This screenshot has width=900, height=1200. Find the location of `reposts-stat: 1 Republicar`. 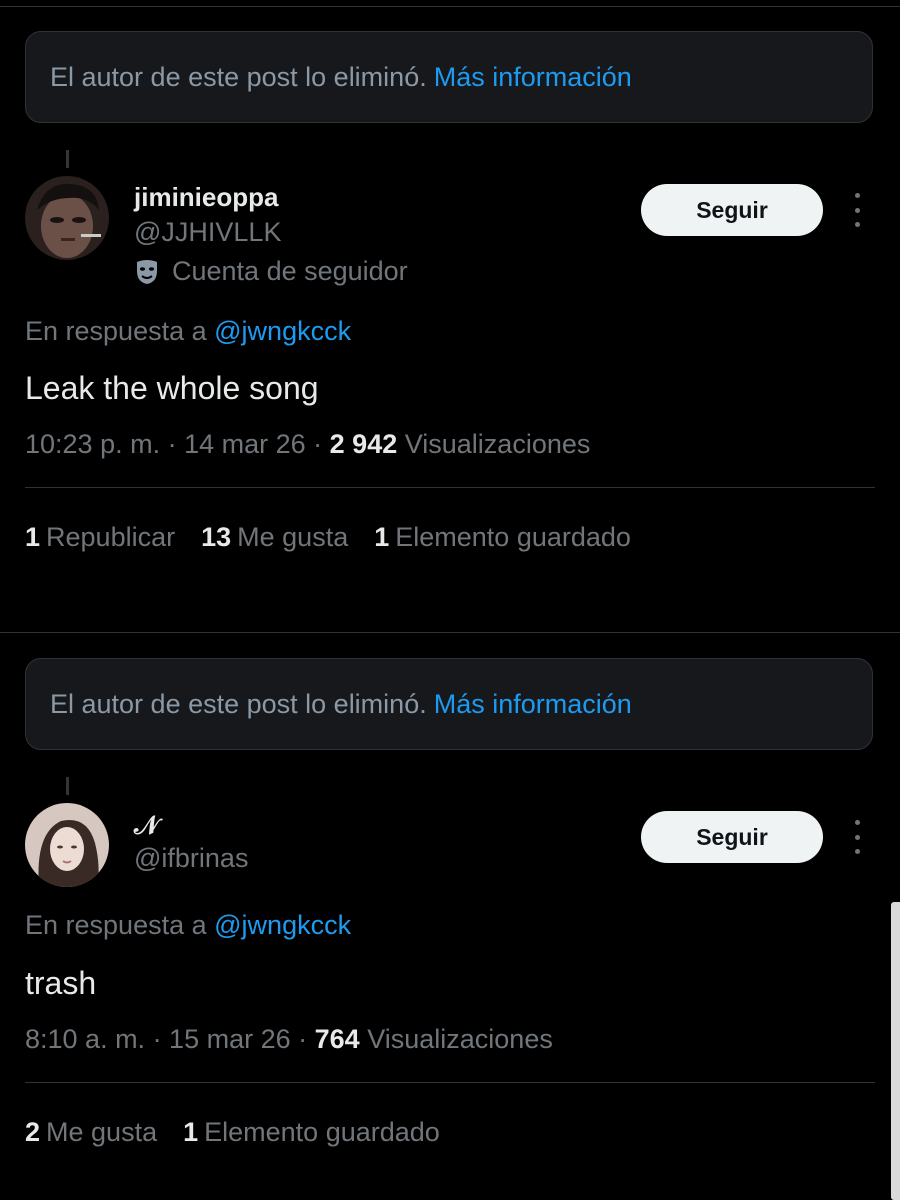

reposts-stat: 1 Republicar is located at coordinates (100, 537).